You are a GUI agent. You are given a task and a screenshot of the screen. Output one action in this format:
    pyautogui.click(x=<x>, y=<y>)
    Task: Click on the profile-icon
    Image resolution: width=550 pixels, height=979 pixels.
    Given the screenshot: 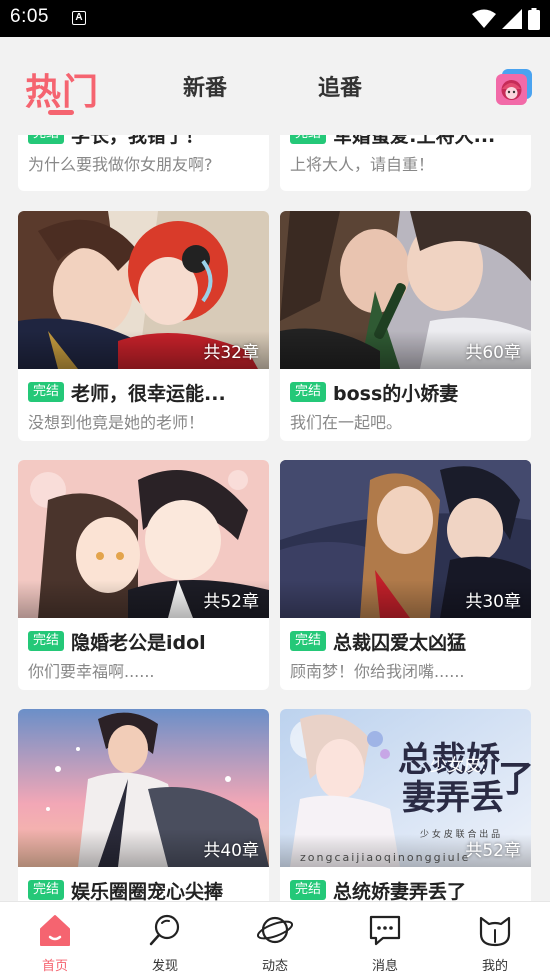 What is the action you would take?
    pyautogui.click(x=495, y=931)
    